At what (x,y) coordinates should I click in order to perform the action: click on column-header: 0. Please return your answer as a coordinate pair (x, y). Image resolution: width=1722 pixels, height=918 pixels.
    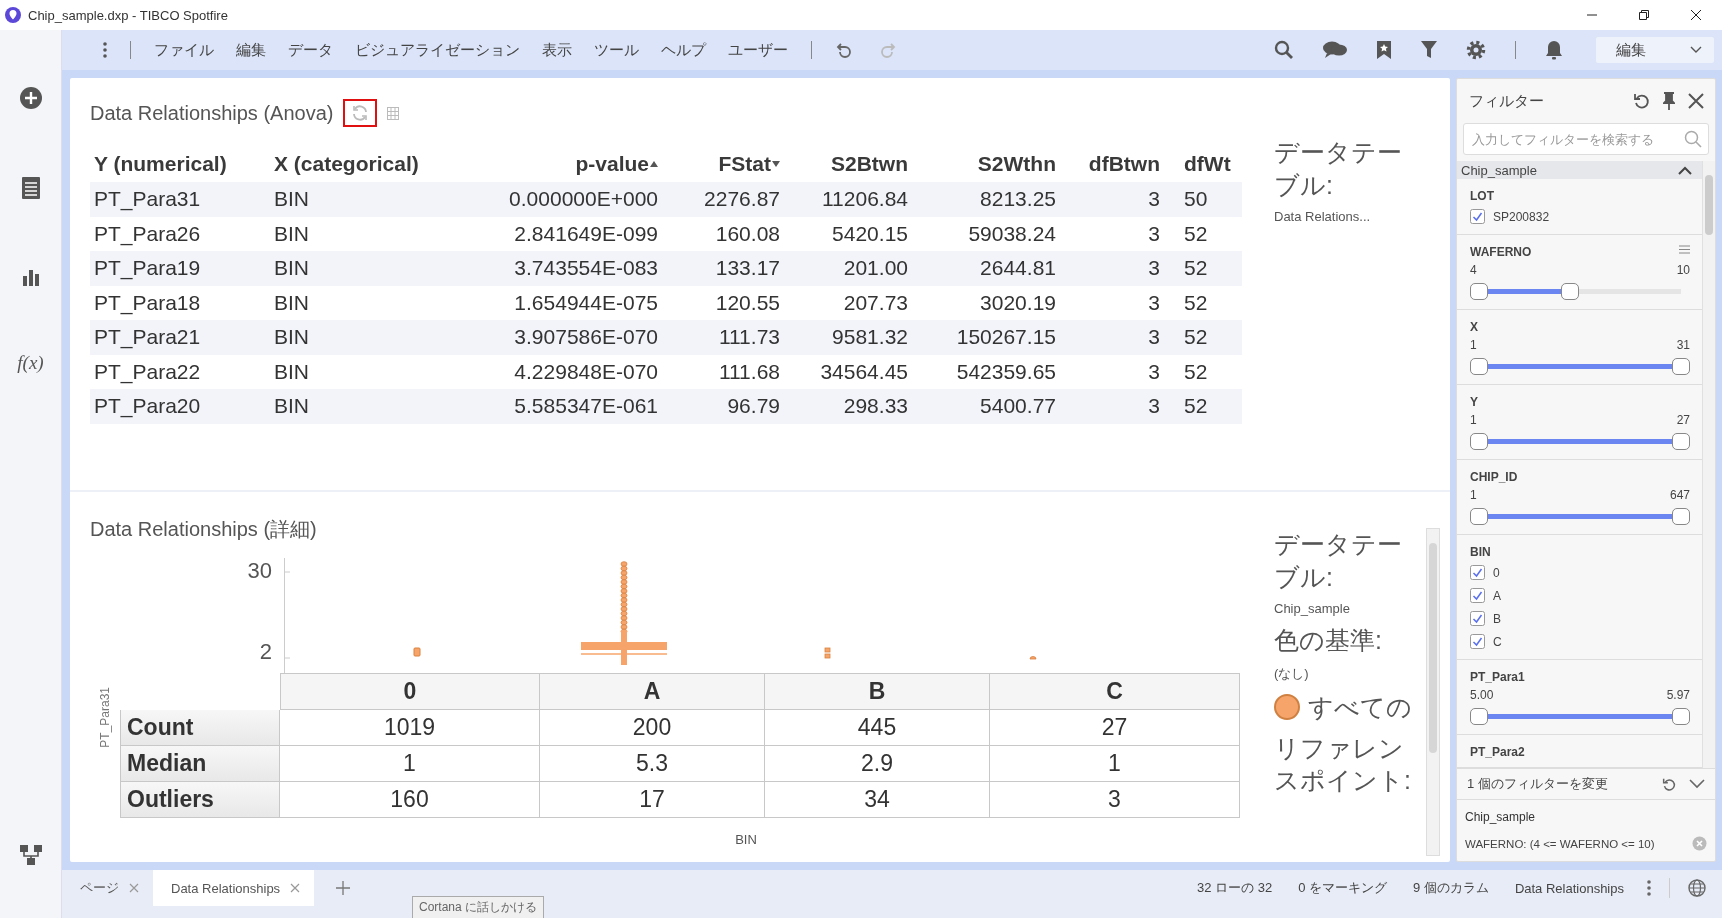
    Looking at the image, I should click on (410, 691).